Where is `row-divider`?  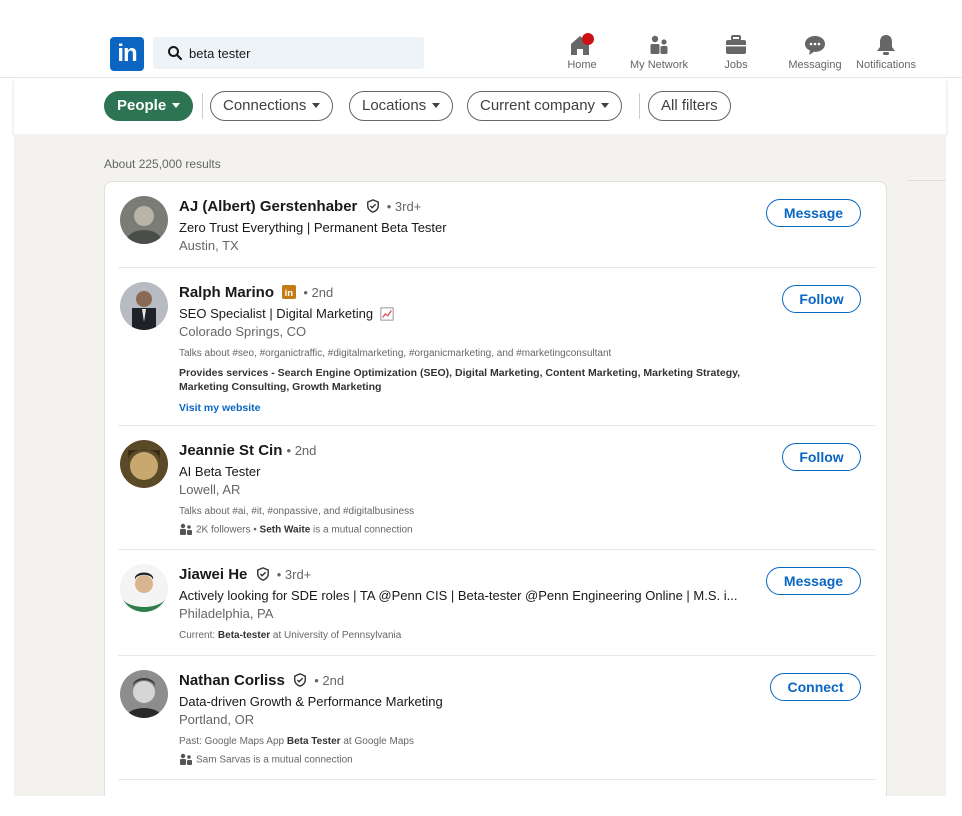
row-divider is located at coordinates (496, 779).